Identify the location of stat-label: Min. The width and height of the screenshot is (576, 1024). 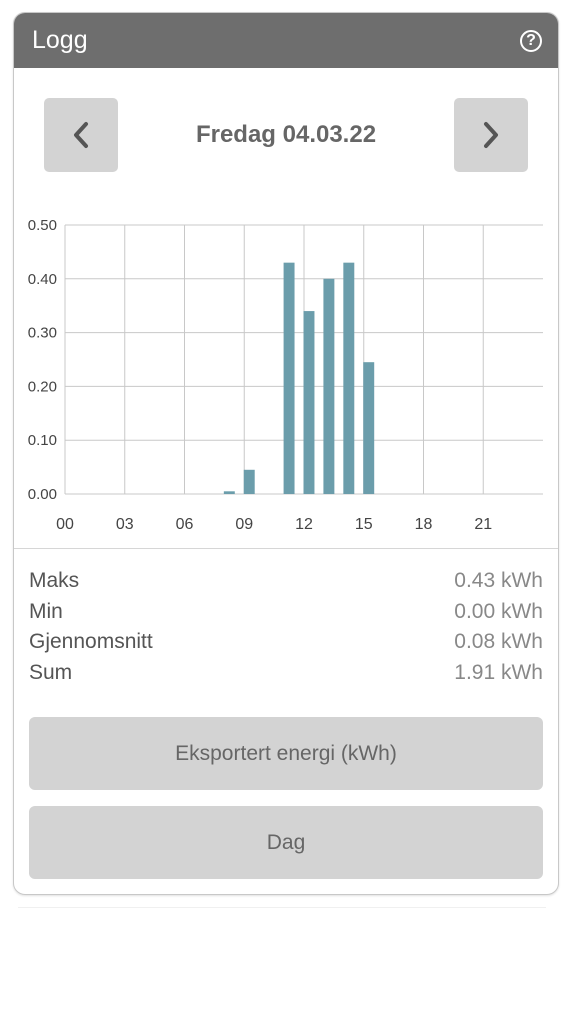
(46, 611).